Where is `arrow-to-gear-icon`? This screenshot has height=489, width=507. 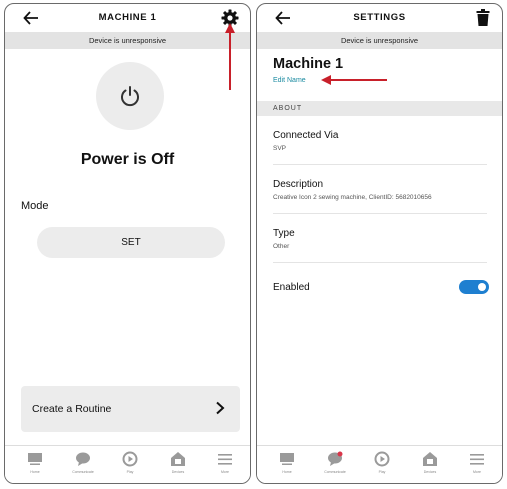 arrow-to-gear-icon is located at coordinates (230, 56).